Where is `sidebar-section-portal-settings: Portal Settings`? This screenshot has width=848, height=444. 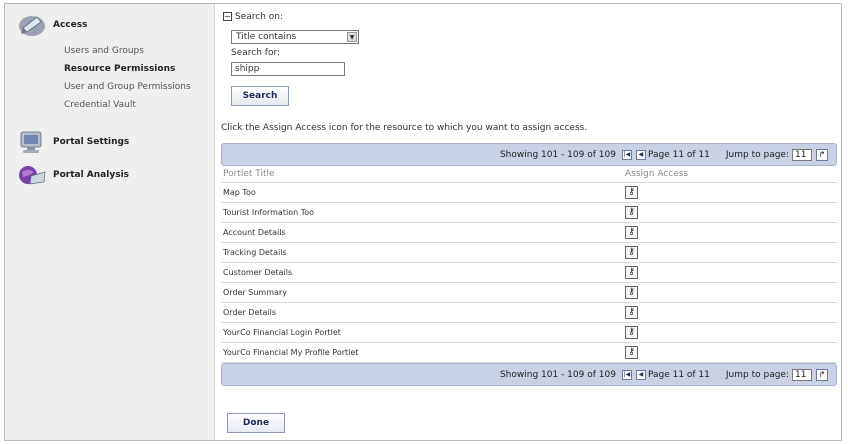 sidebar-section-portal-settings: Portal Settings is located at coordinates (73, 142).